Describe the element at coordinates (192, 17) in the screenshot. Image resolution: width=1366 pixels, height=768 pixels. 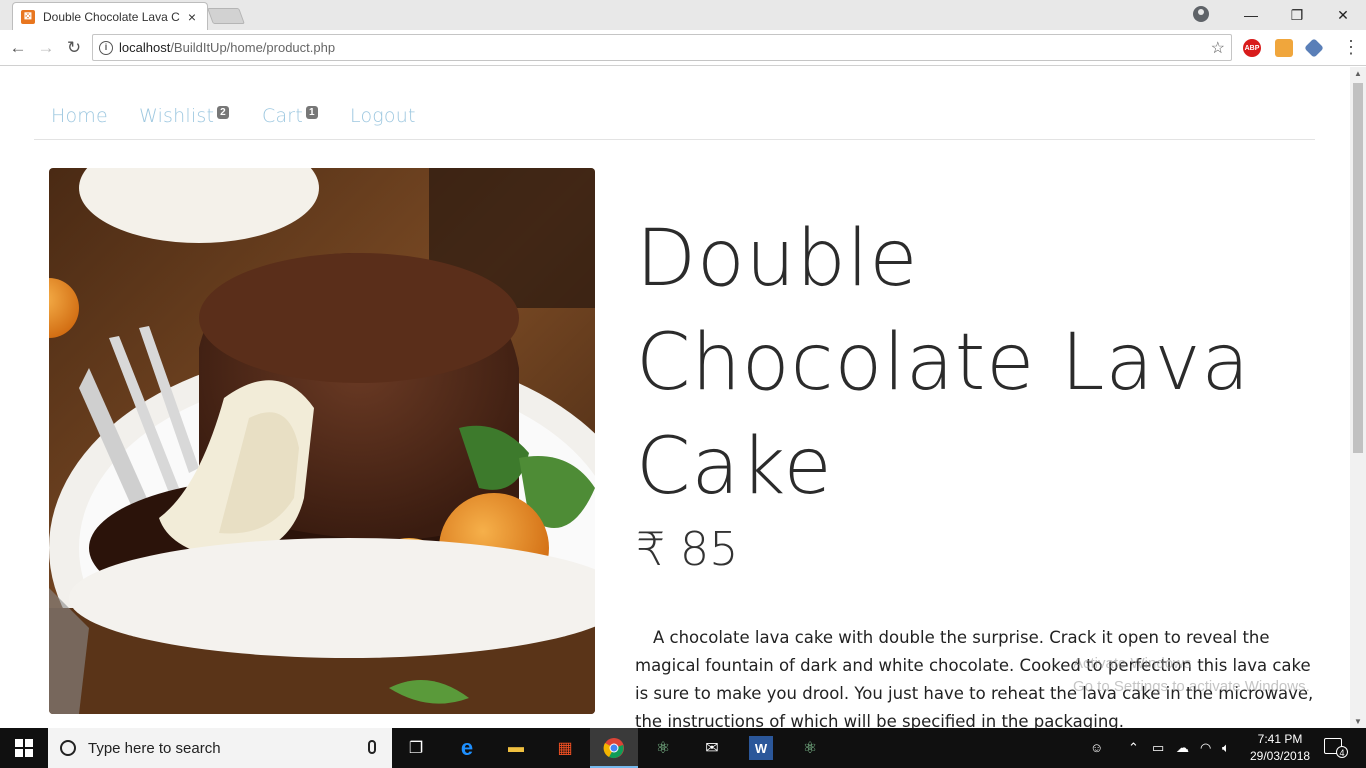
I see `tab-close-icon: ×` at that location.